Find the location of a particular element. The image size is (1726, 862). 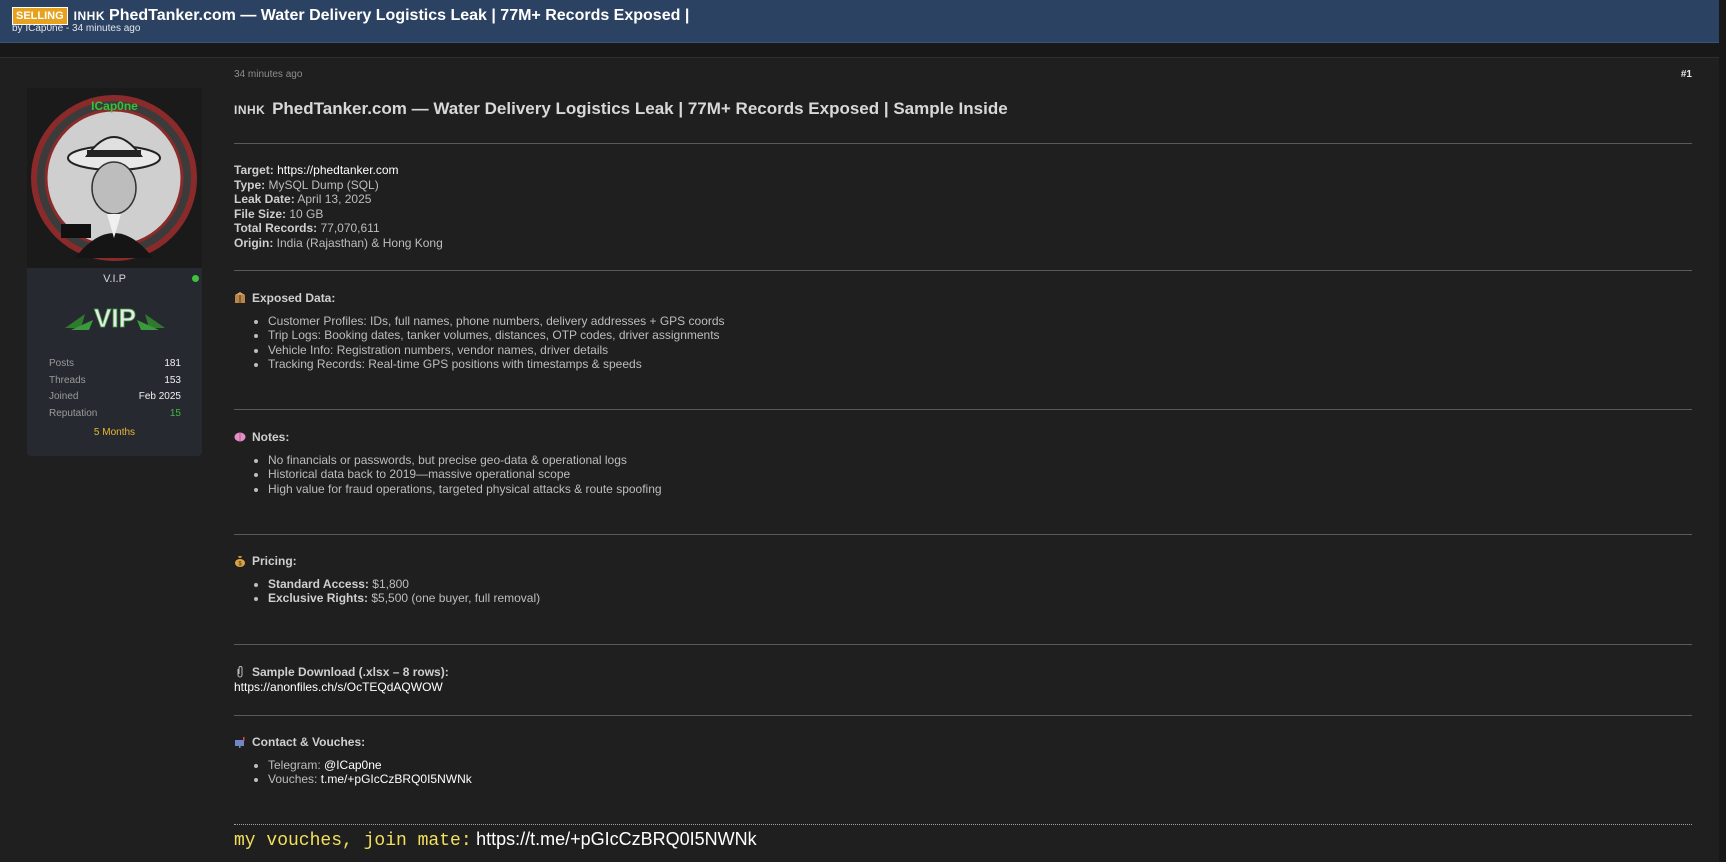

thread-byline: by ICap0ne - 34 minutes ago is located at coordinates (76, 28).